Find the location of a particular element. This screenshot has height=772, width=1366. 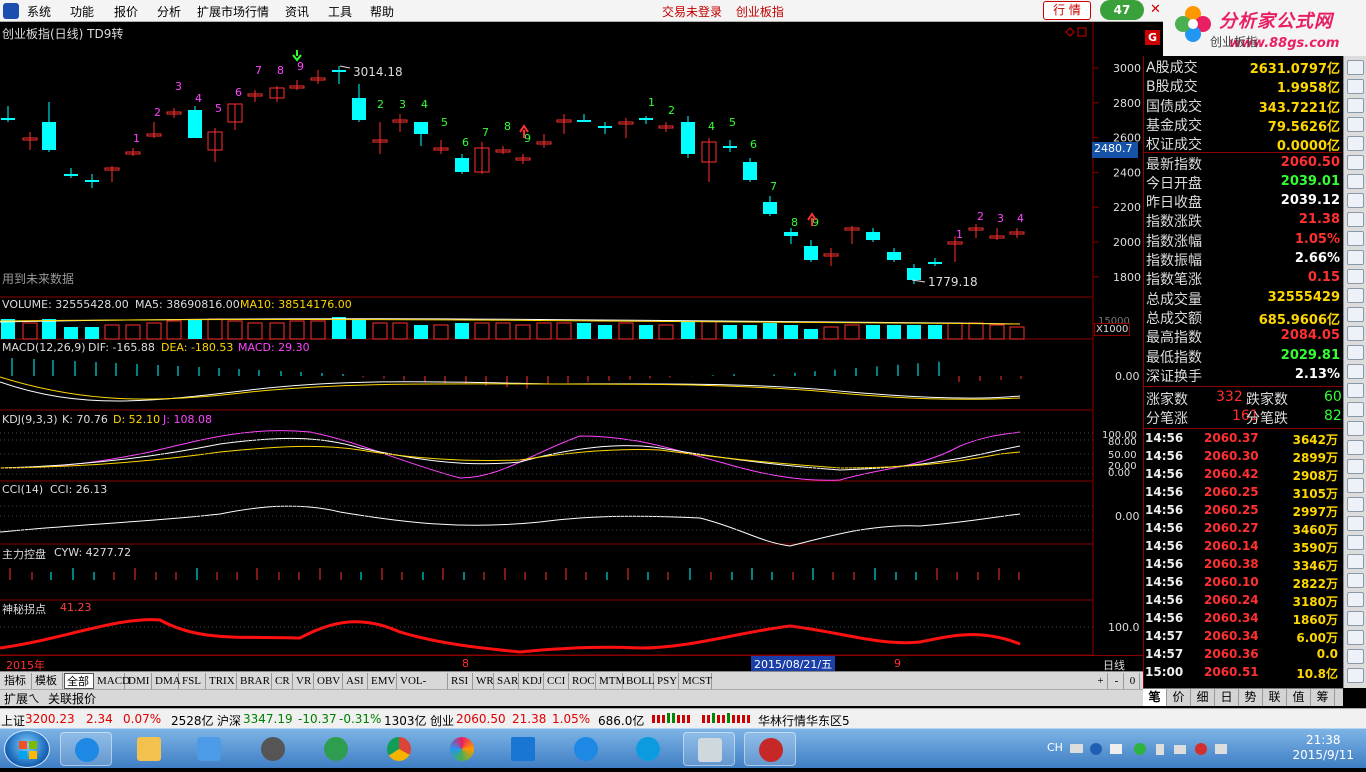

clock: 21:38 2015/9/11 is located at coordinates (1323, 748).